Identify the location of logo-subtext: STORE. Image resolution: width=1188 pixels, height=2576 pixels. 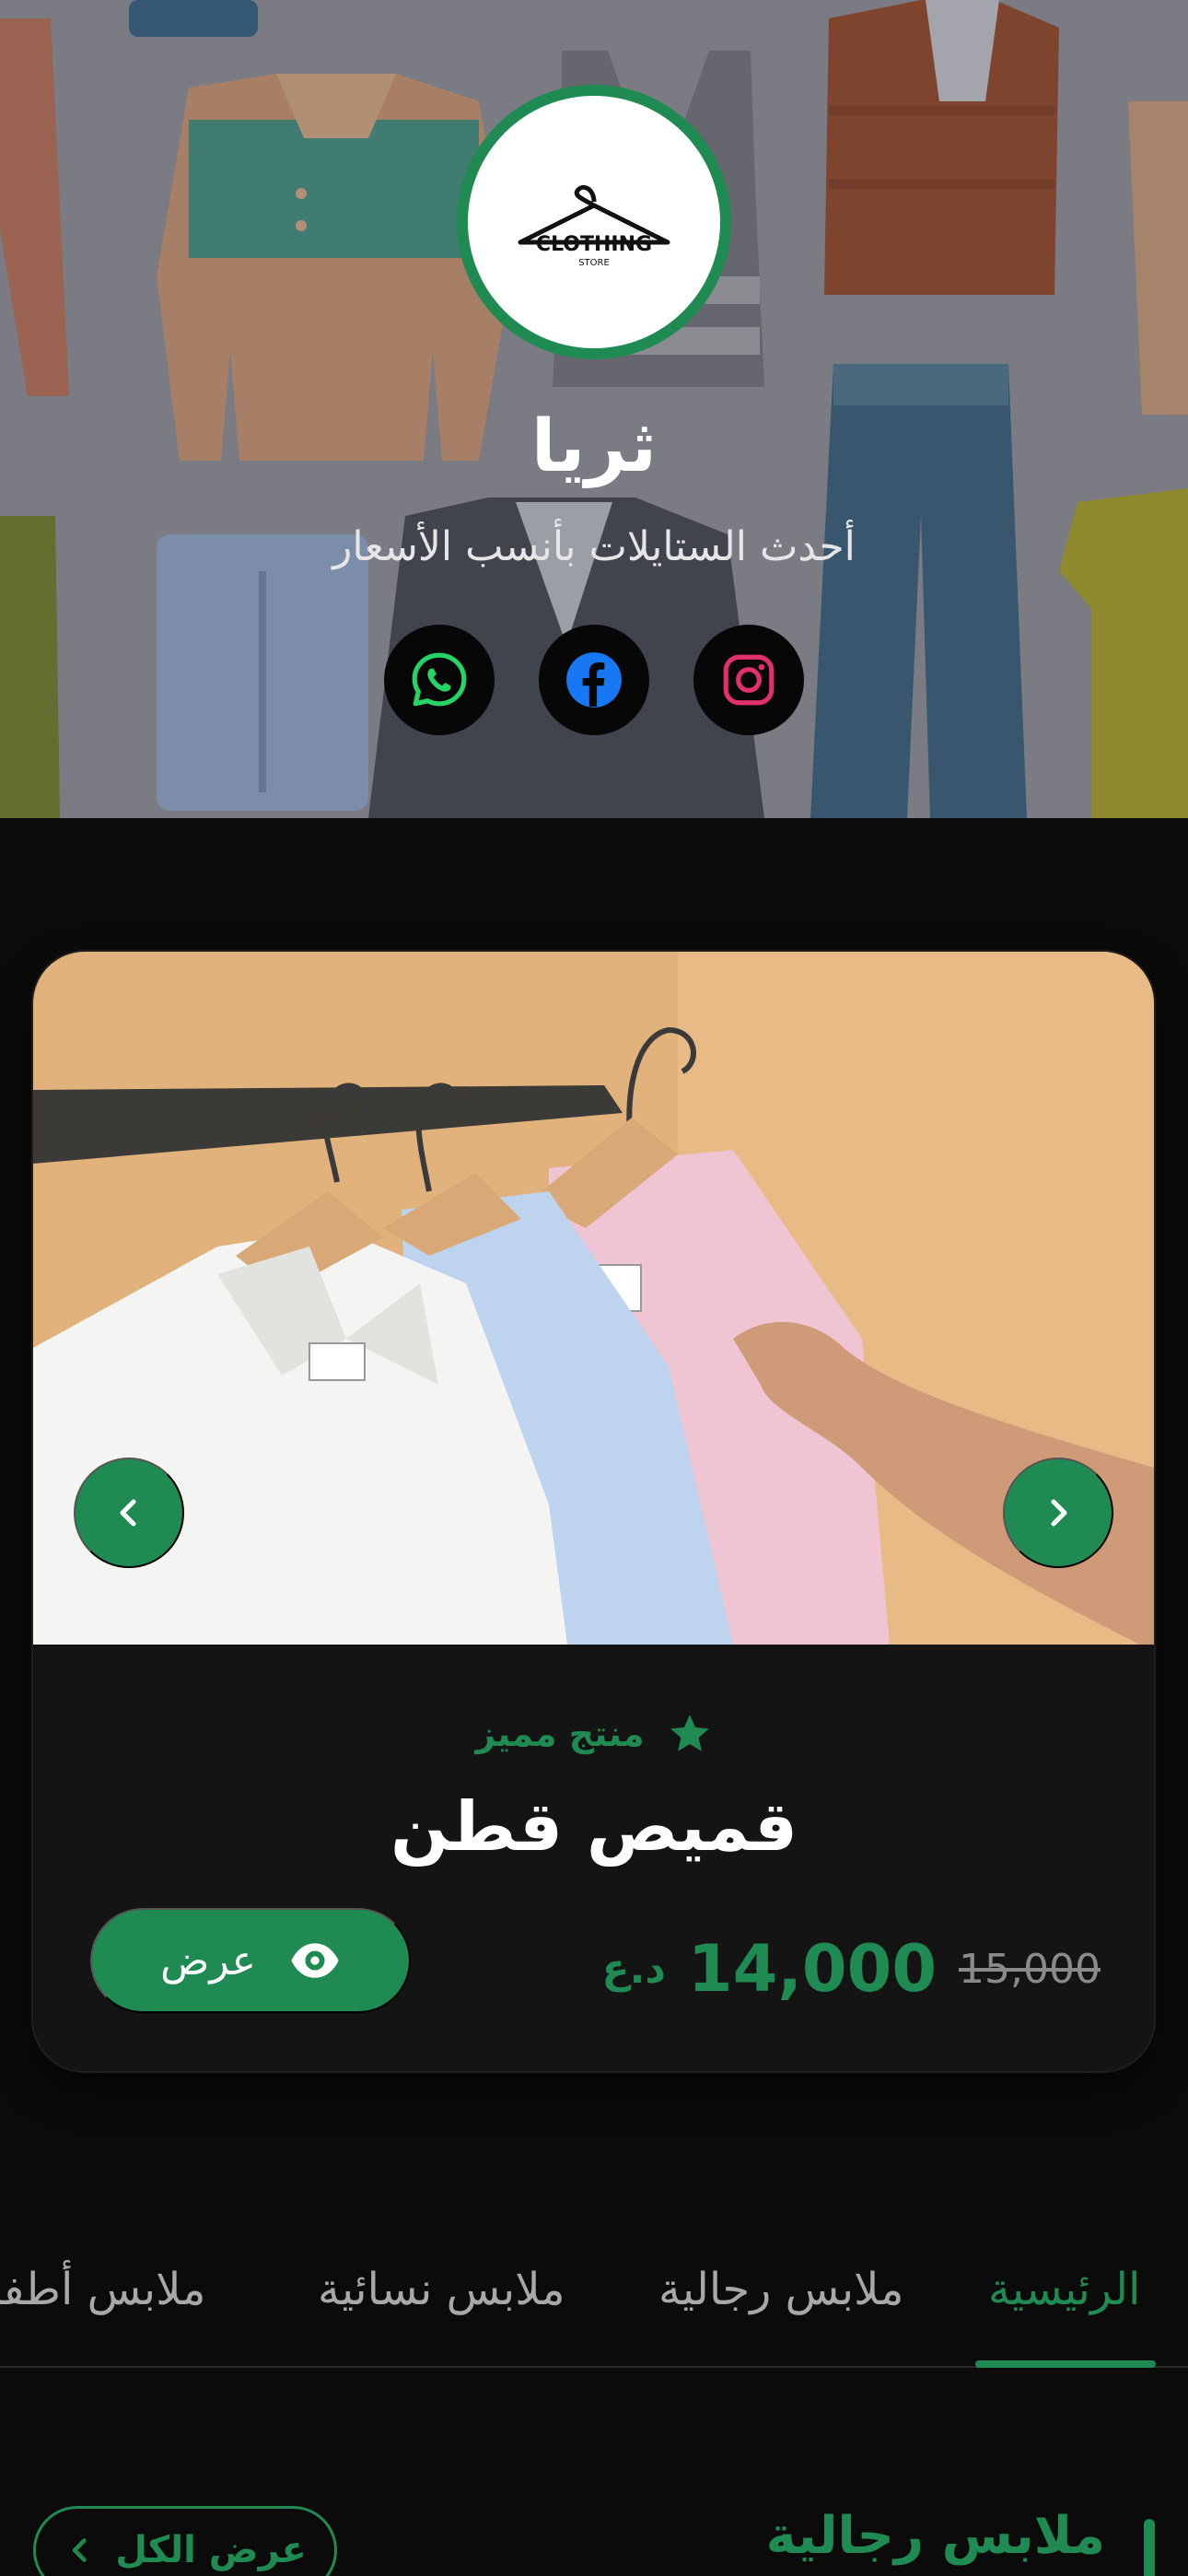
(594, 263).